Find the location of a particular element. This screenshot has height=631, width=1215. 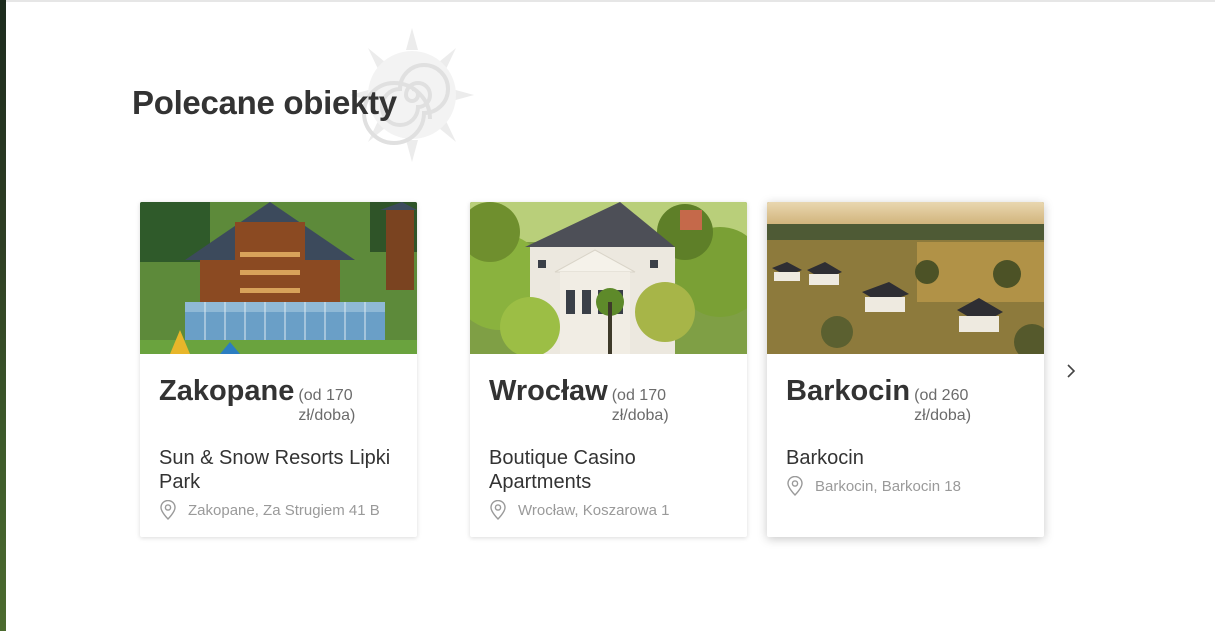

card-address: Barkocin, Barkocin 18 is located at coordinates (905, 486).